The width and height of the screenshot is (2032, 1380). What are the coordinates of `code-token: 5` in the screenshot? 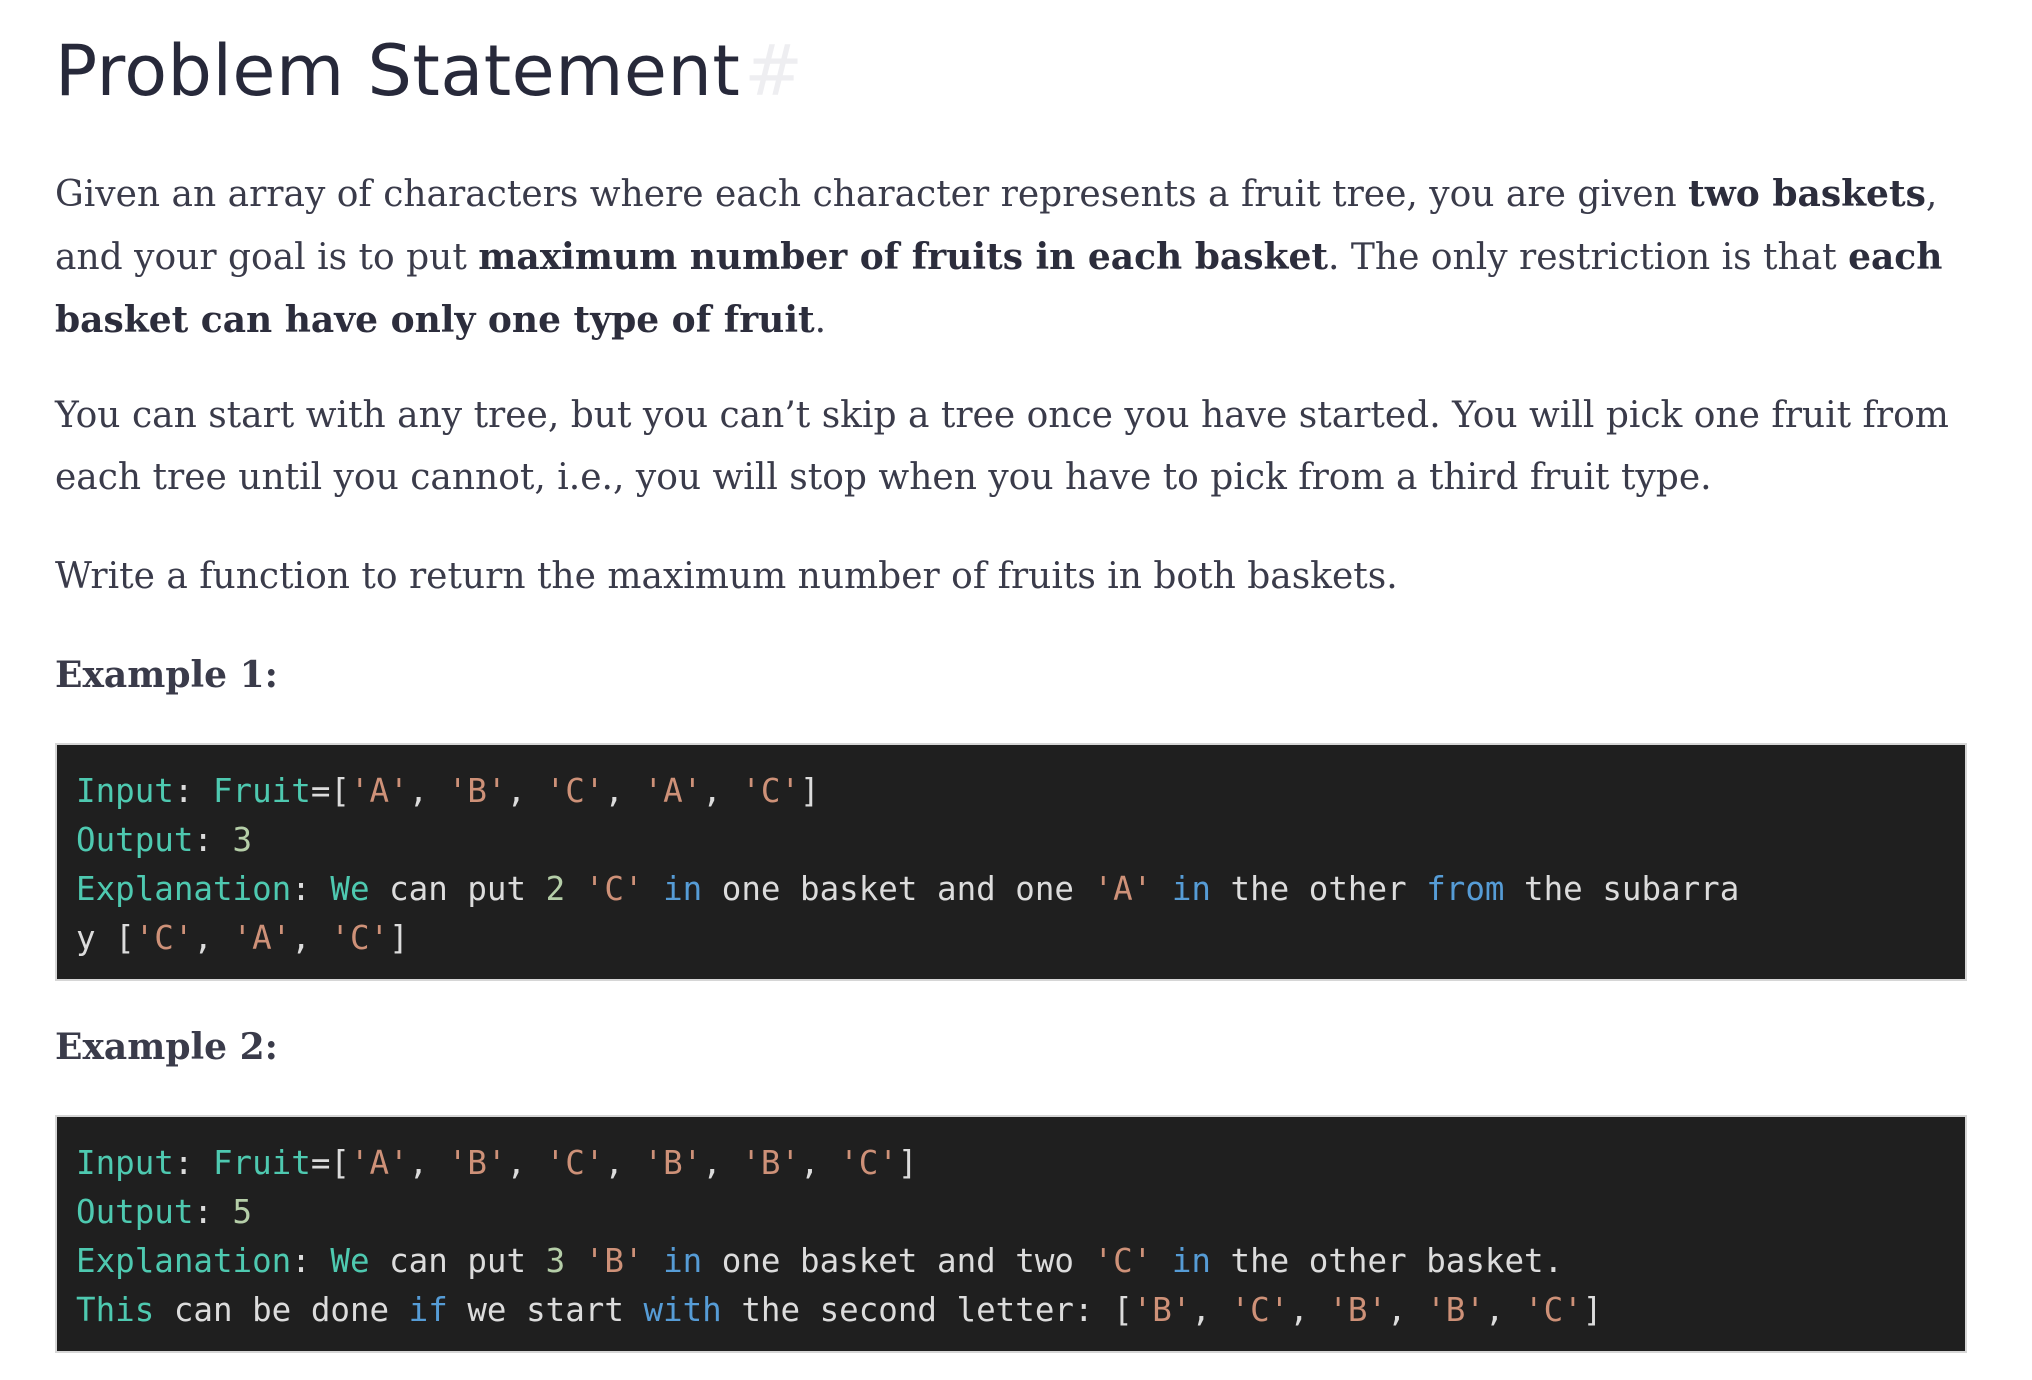 It's located at (242, 1212).